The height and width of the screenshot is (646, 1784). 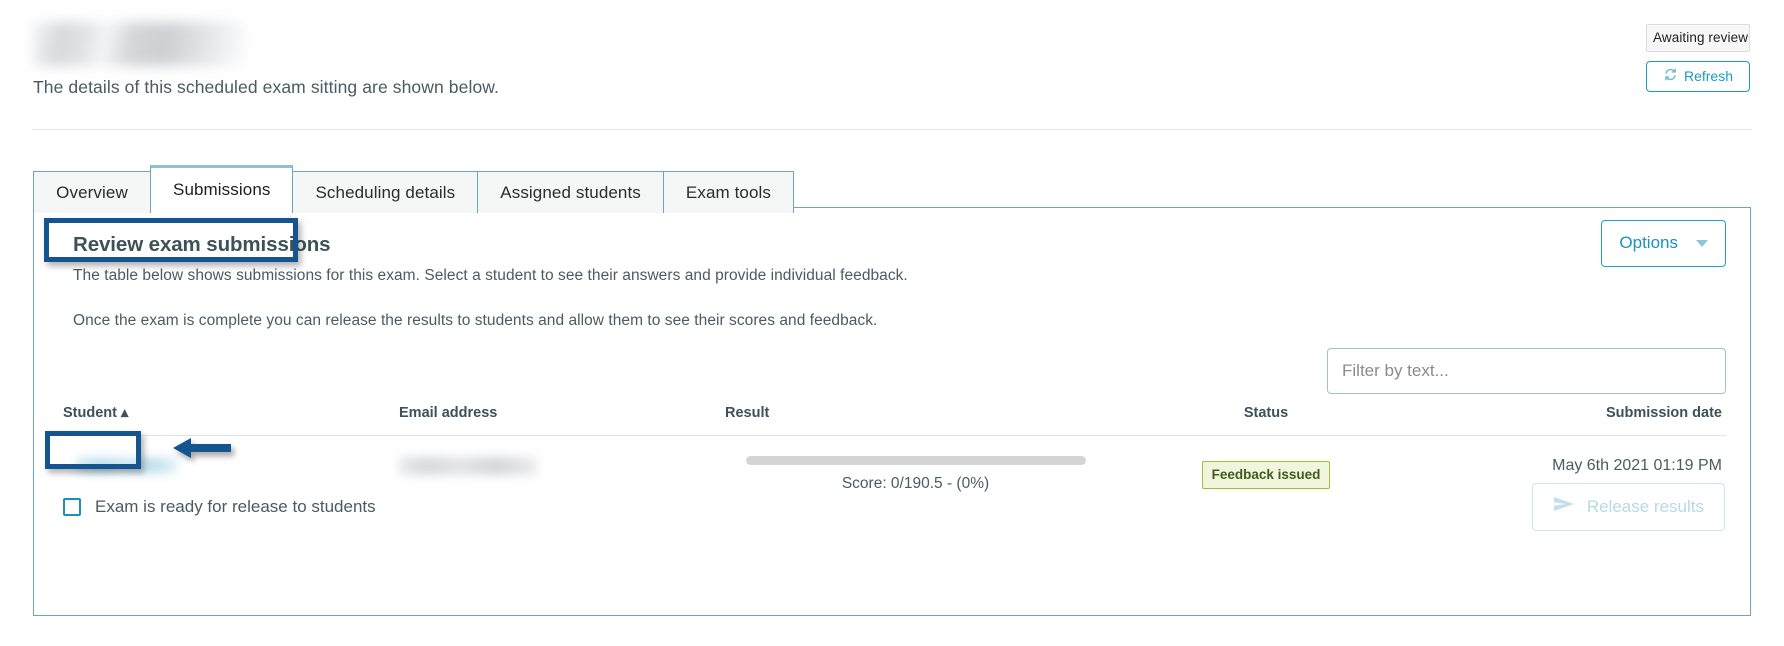 I want to click on page-title: Review exam submissions, so click(x=202, y=244).